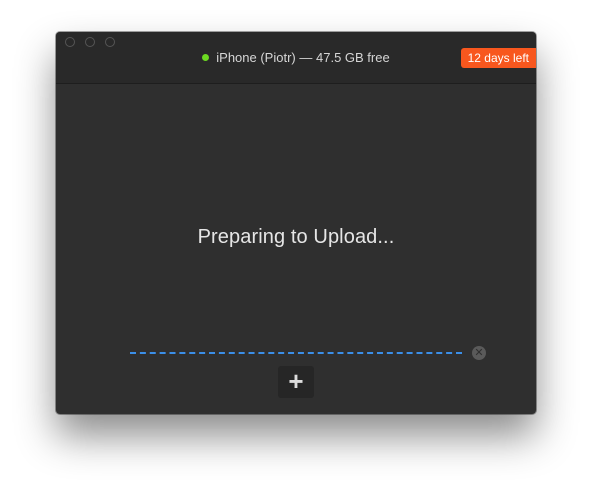 The width and height of the screenshot is (592, 494). I want to click on cancel-upload-button: ✕, so click(479, 353).